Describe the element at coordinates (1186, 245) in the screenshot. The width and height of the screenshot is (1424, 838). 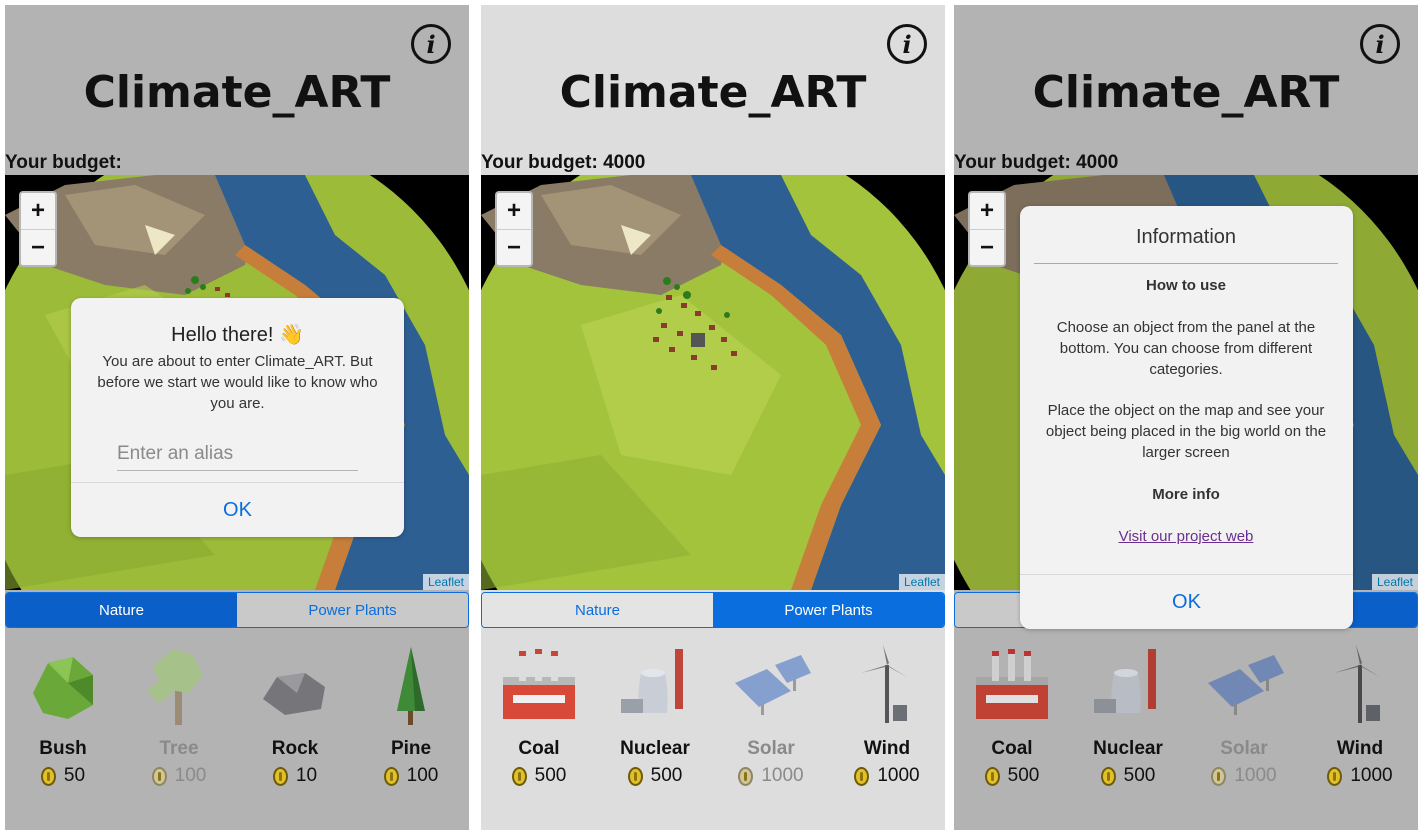
I see `dialog-title: Information` at that location.